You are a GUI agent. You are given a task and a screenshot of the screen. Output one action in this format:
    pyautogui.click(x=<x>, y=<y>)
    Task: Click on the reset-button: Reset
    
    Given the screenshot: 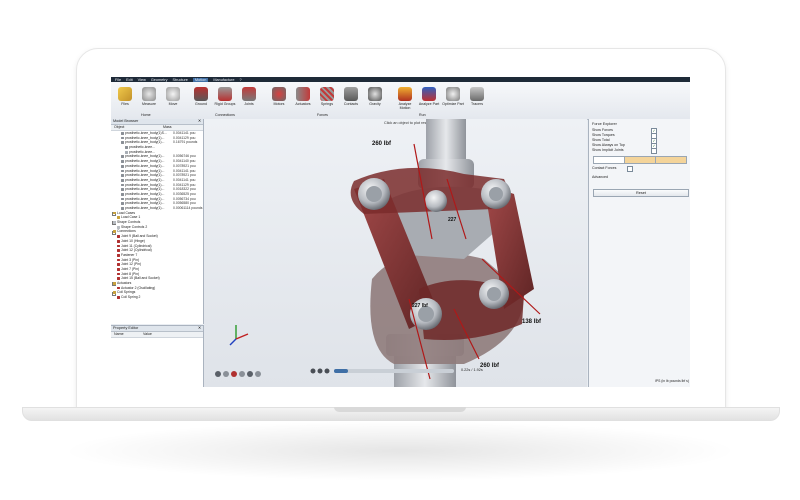 What is the action you would take?
    pyautogui.click(x=641, y=193)
    